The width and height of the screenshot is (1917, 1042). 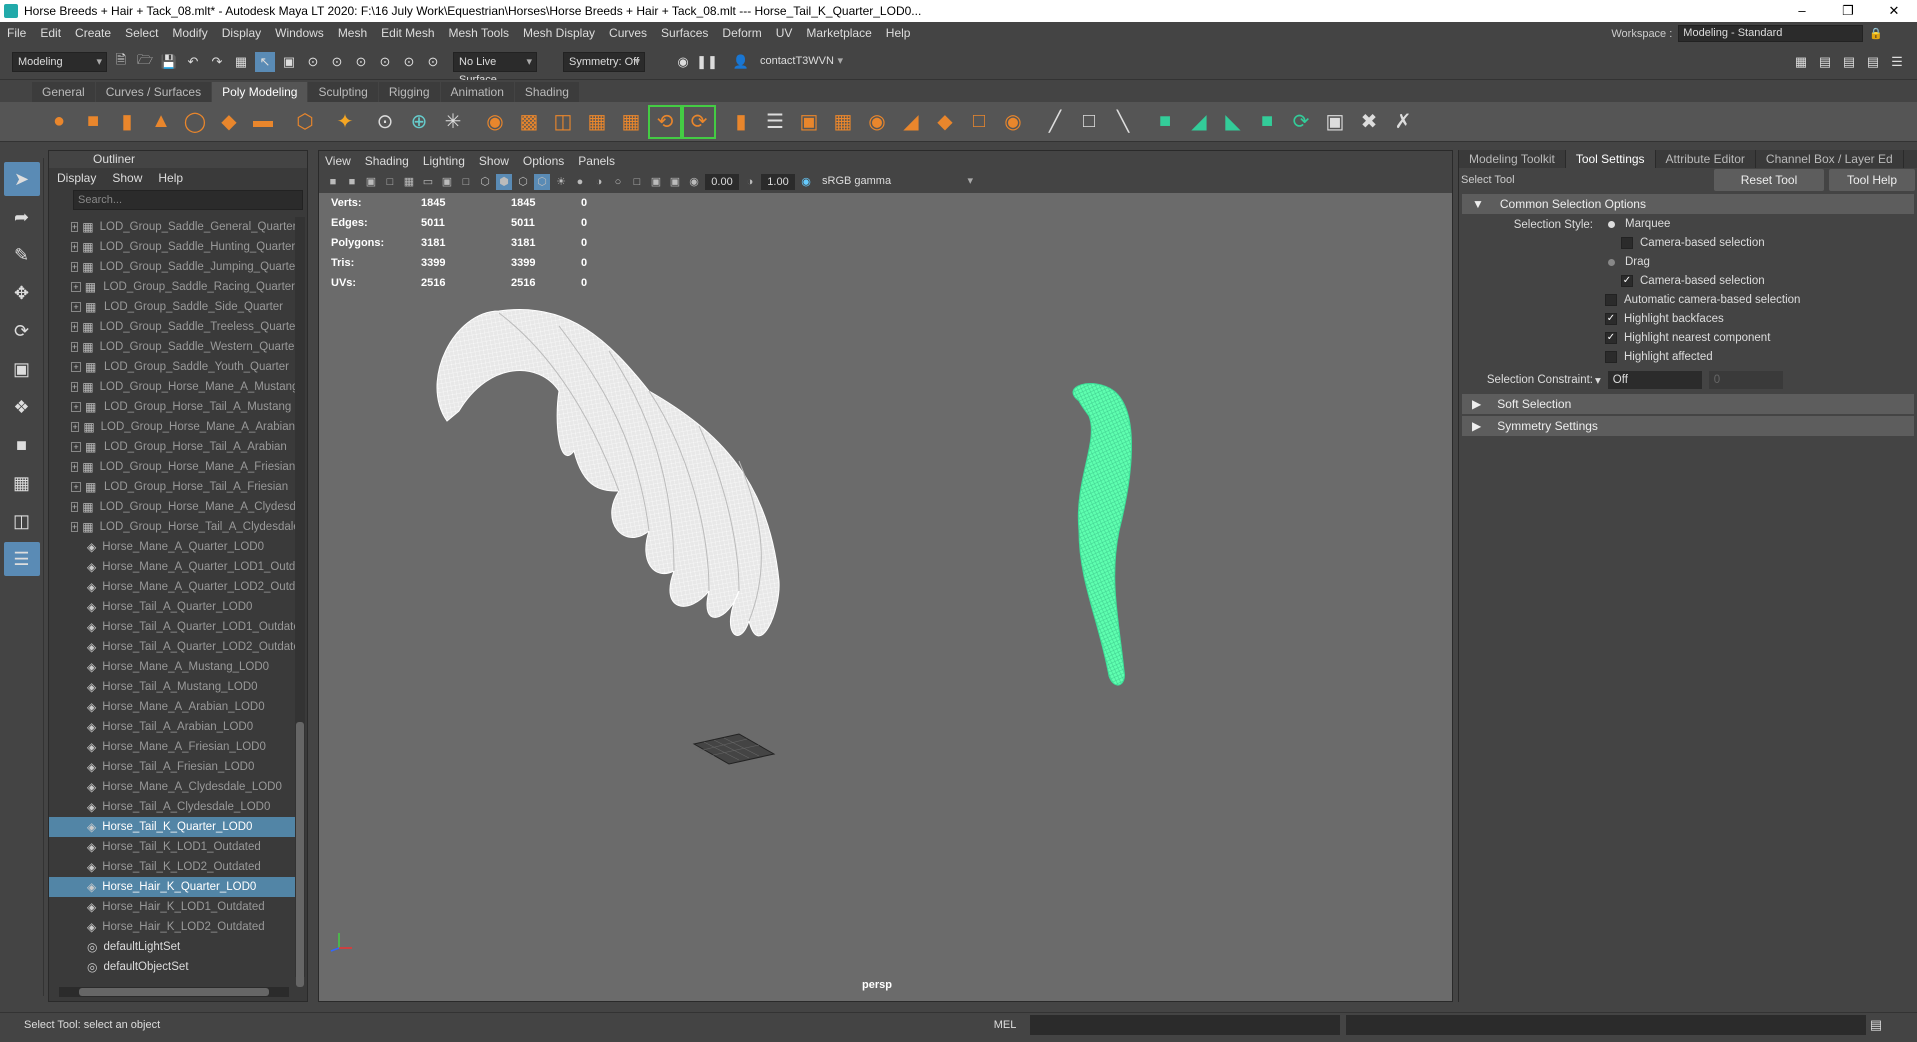 What do you see at coordinates (121, 62) in the screenshot?
I see `new-scene-icon: 🗎` at bounding box center [121, 62].